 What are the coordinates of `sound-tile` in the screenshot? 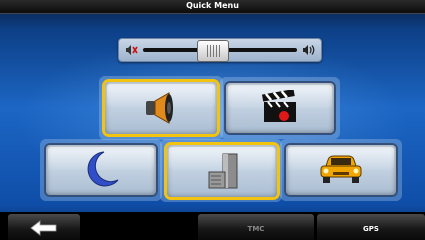 It's located at (161, 108).